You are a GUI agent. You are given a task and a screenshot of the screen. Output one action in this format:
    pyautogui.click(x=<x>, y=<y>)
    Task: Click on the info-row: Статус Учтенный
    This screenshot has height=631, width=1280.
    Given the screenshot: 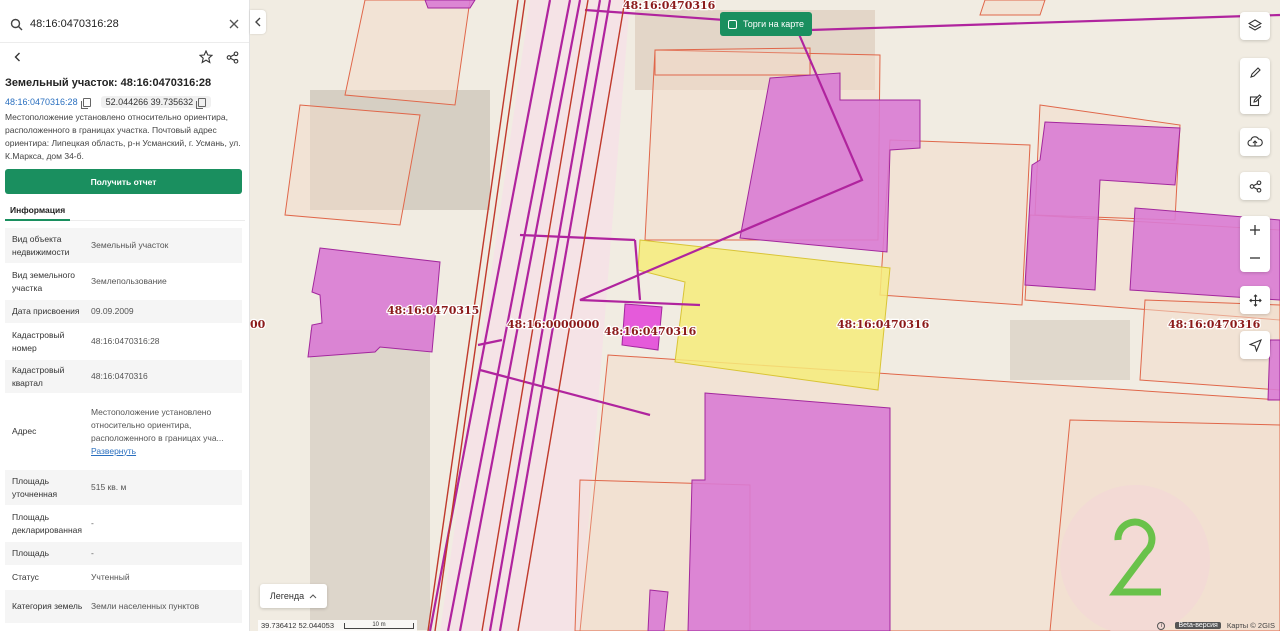 What is the action you would take?
    pyautogui.click(x=123, y=578)
    